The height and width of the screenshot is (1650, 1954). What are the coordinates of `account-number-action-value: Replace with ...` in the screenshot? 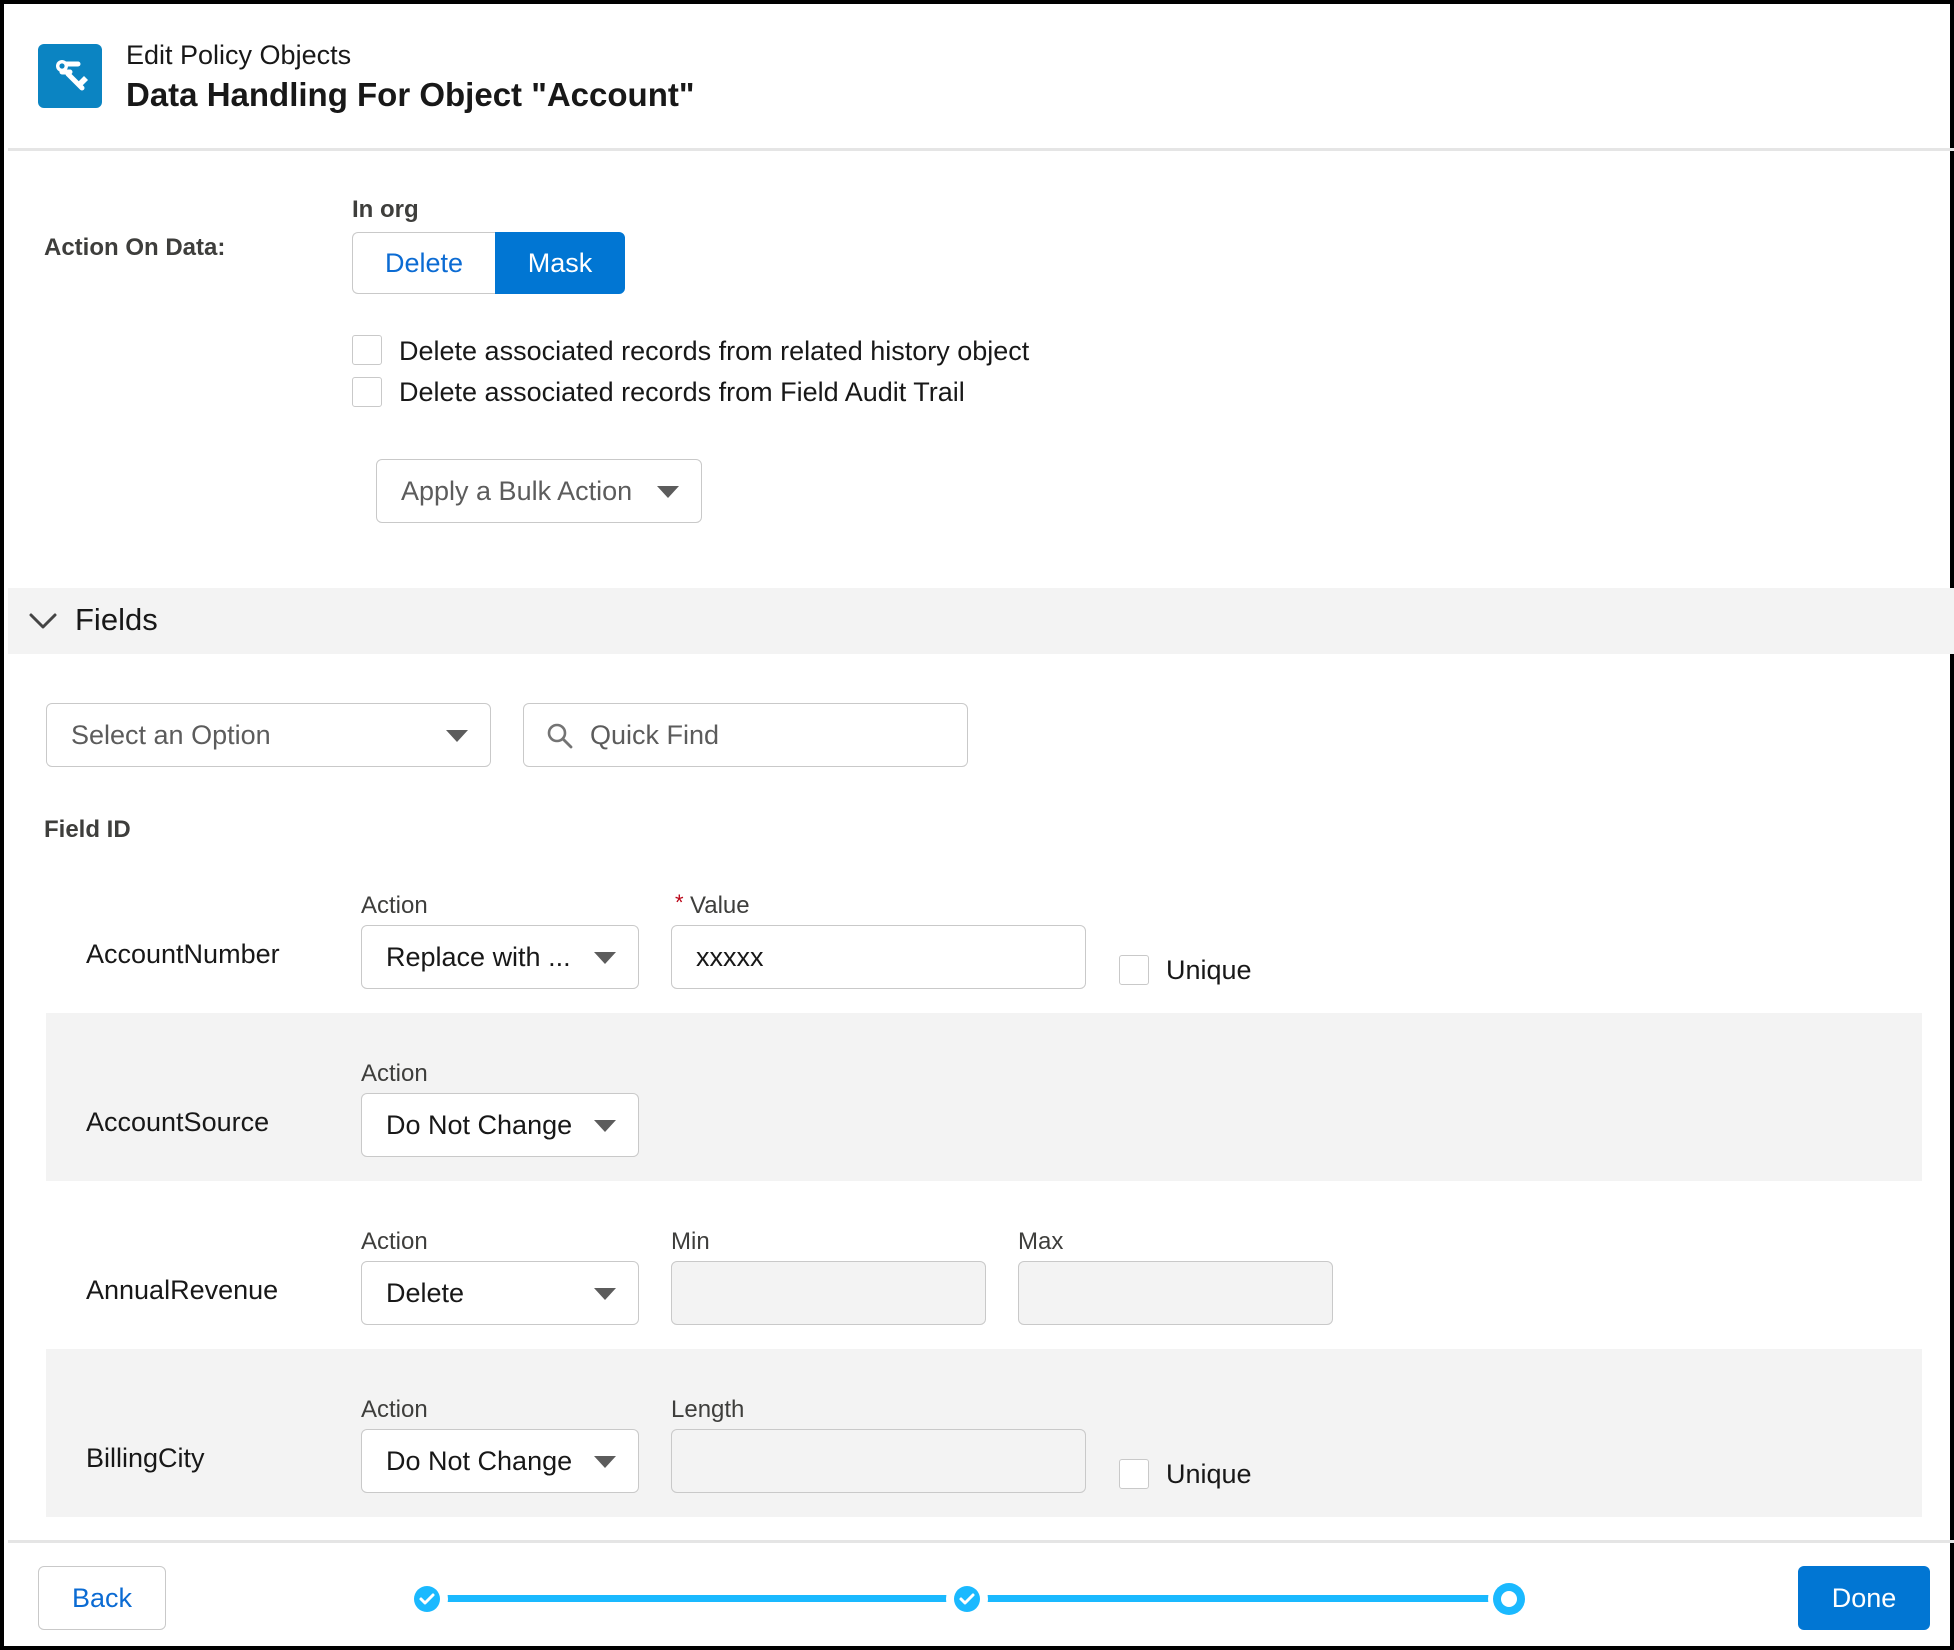 It's located at (478, 957).